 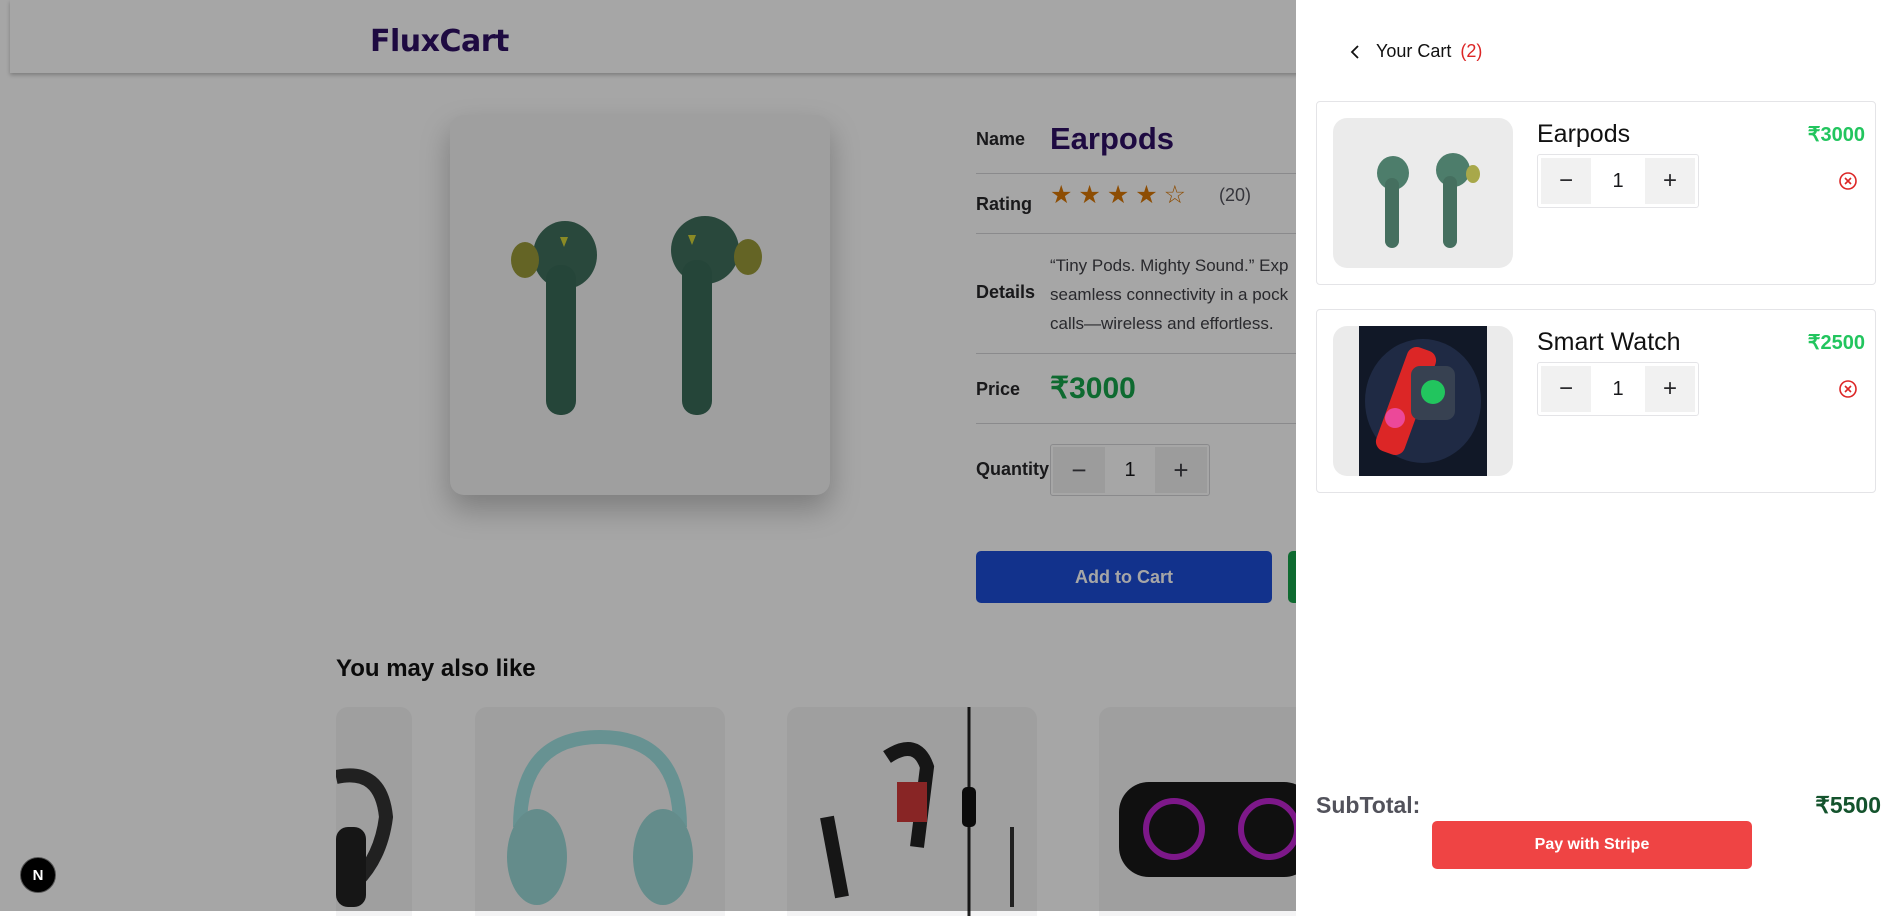 What do you see at coordinates (1584, 134) in the screenshot?
I see `cart-item-name: Earpods` at bounding box center [1584, 134].